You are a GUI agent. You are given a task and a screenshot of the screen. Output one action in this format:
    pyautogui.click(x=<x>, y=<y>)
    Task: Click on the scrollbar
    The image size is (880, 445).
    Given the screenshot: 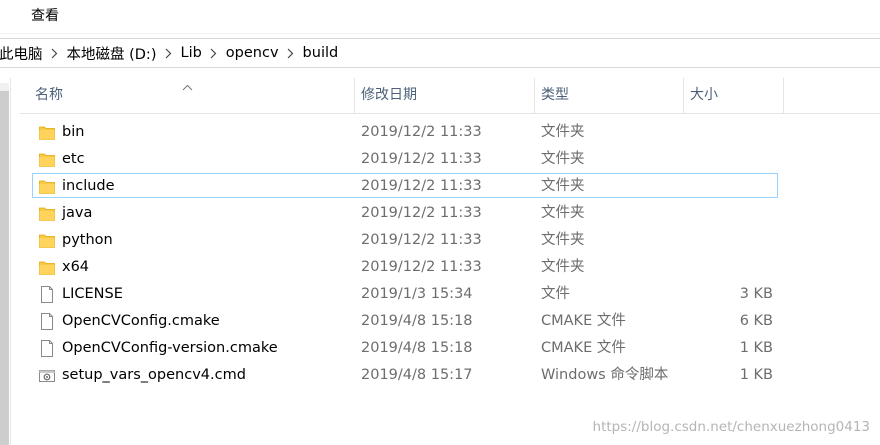 What is the action you would take?
    pyautogui.click(x=4, y=264)
    